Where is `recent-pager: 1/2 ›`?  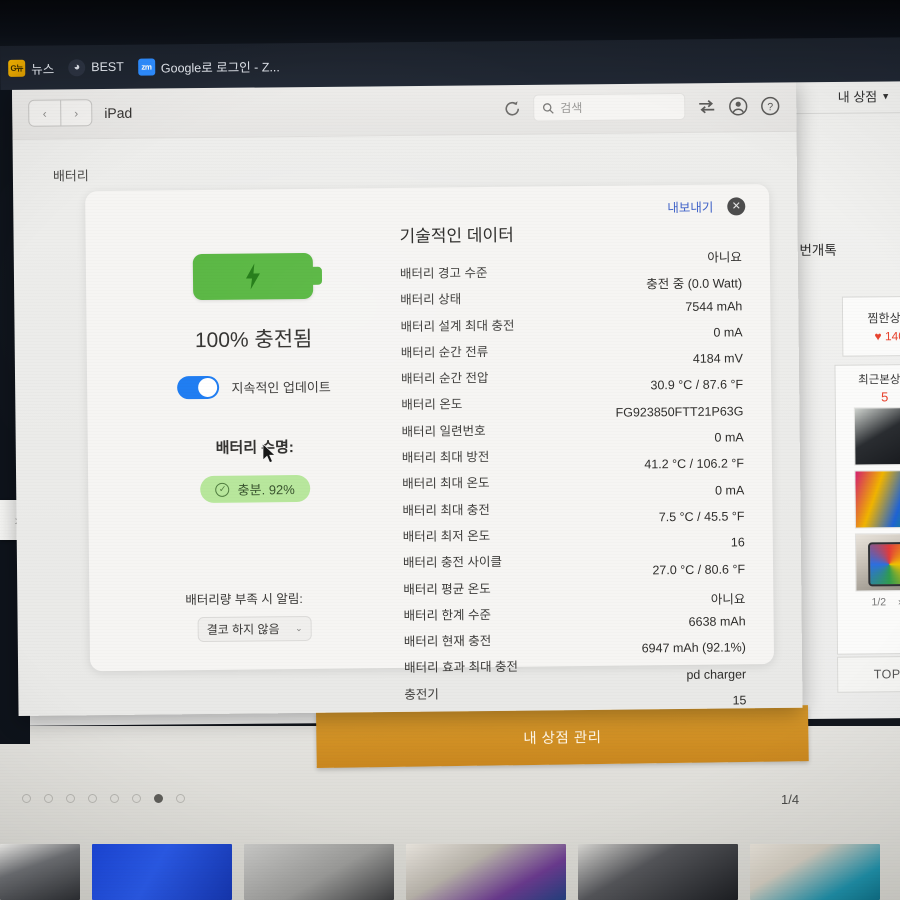 recent-pager: 1/2 › is located at coordinates (885, 602).